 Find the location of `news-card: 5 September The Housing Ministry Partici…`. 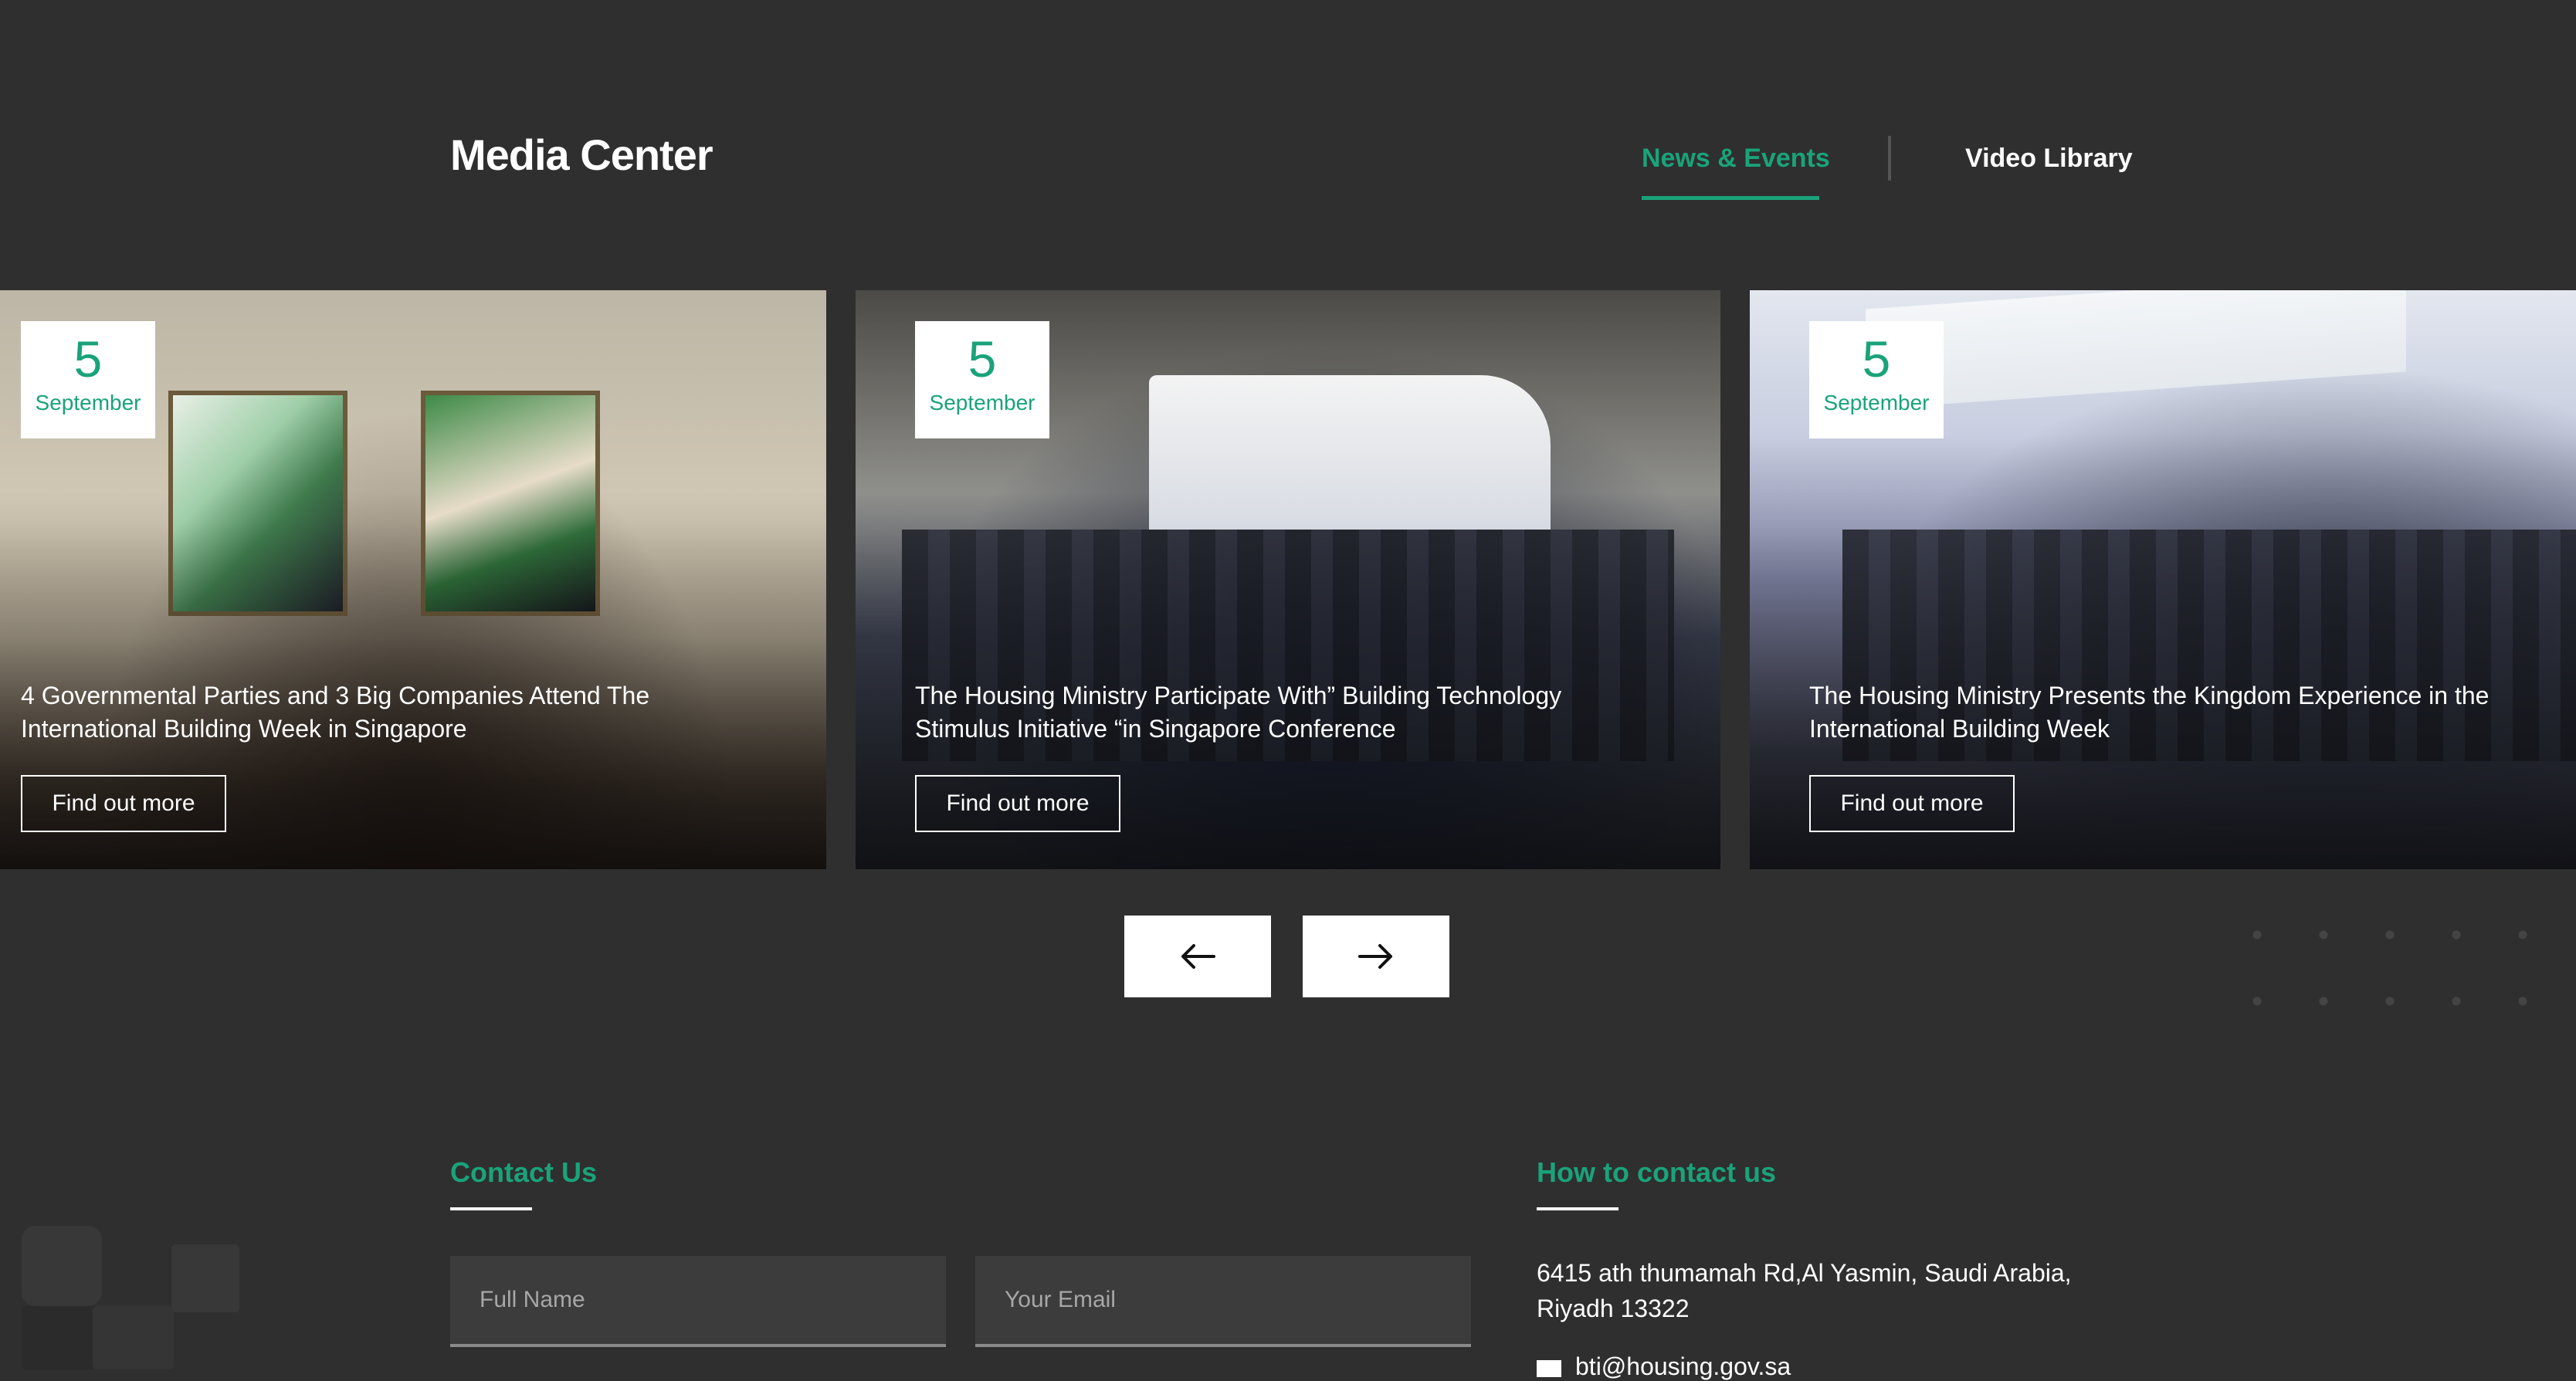

news-card: 5 September The Housing Ministry Partici… is located at coordinates (1288, 579).